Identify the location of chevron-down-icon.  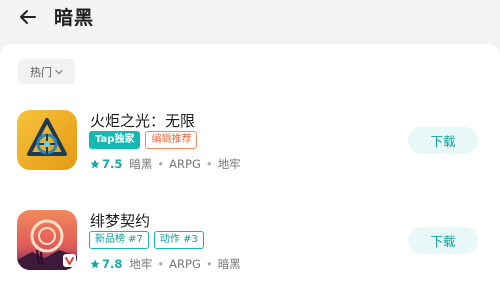
(59, 71).